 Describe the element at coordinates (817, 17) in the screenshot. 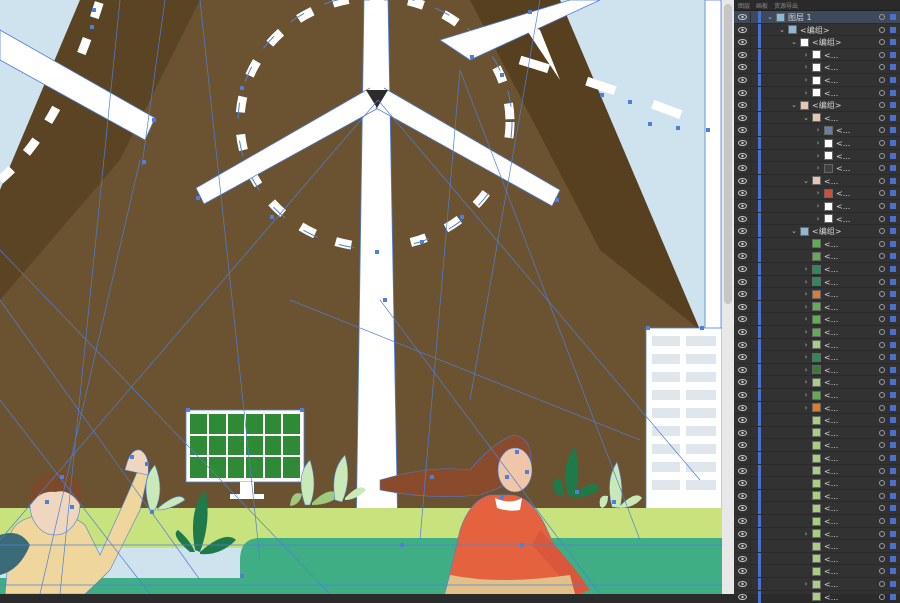

I see `layer-row: ⌄ 图层 1` at that location.